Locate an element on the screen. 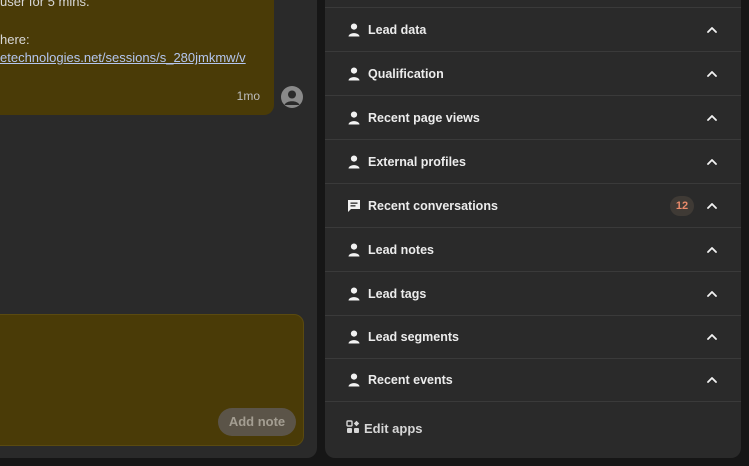 The width and height of the screenshot is (749, 466). section-lead-segments: Lead segments is located at coordinates (533, 337).